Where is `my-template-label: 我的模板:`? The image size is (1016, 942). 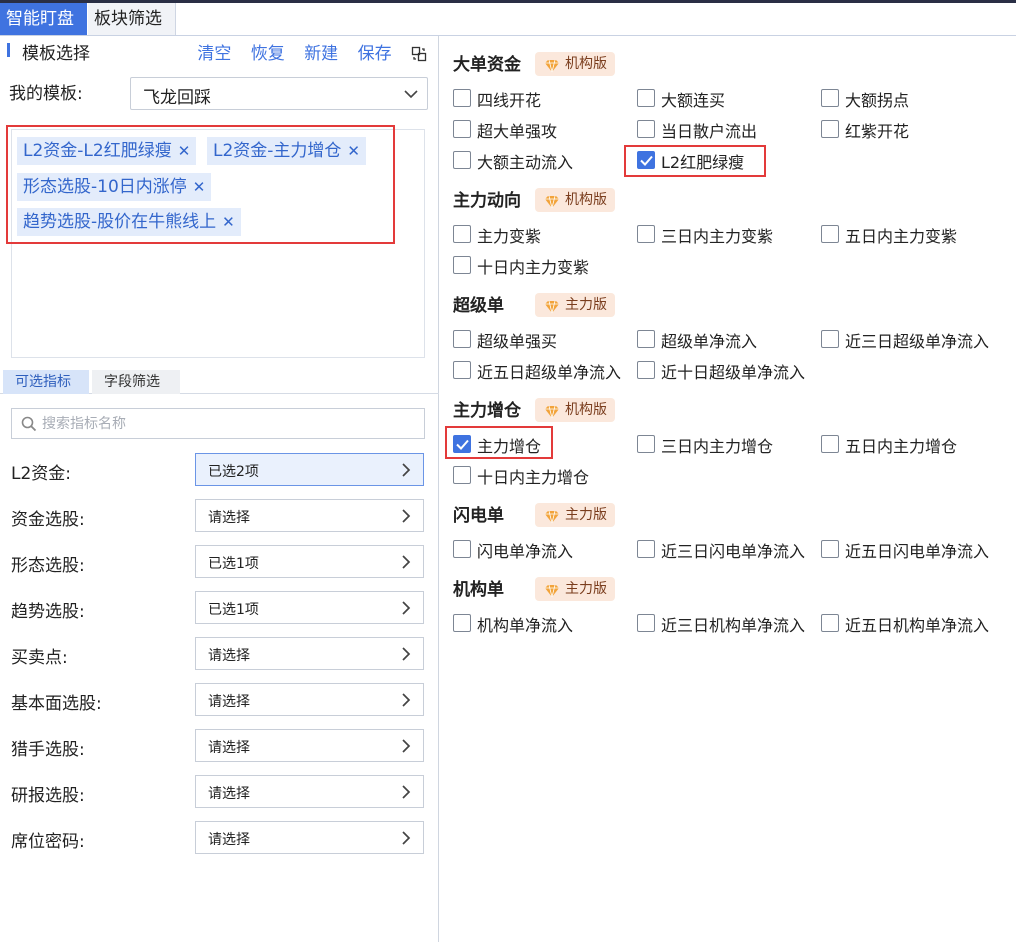 my-template-label: 我的模板: is located at coordinates (46, 94).